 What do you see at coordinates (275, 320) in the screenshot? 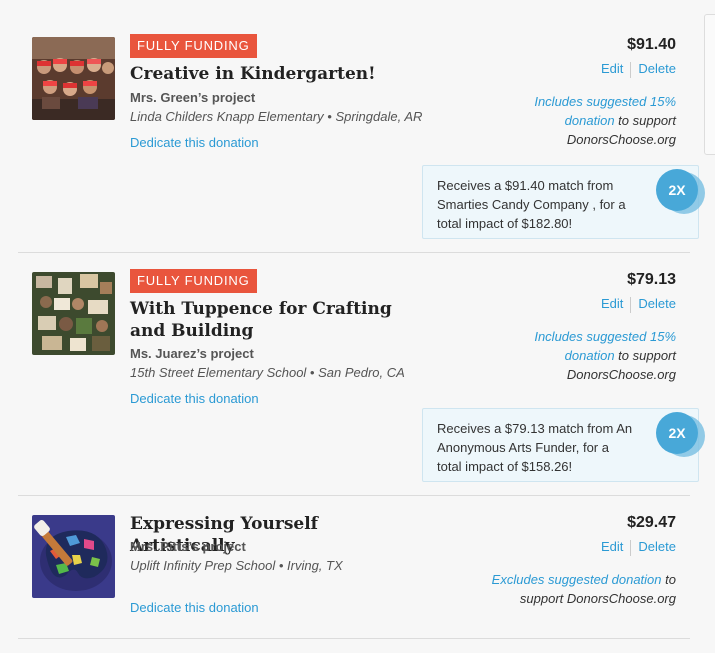
I see `project-title: With Tuppence for Crafting and Building` at bounding box center [275, 320].